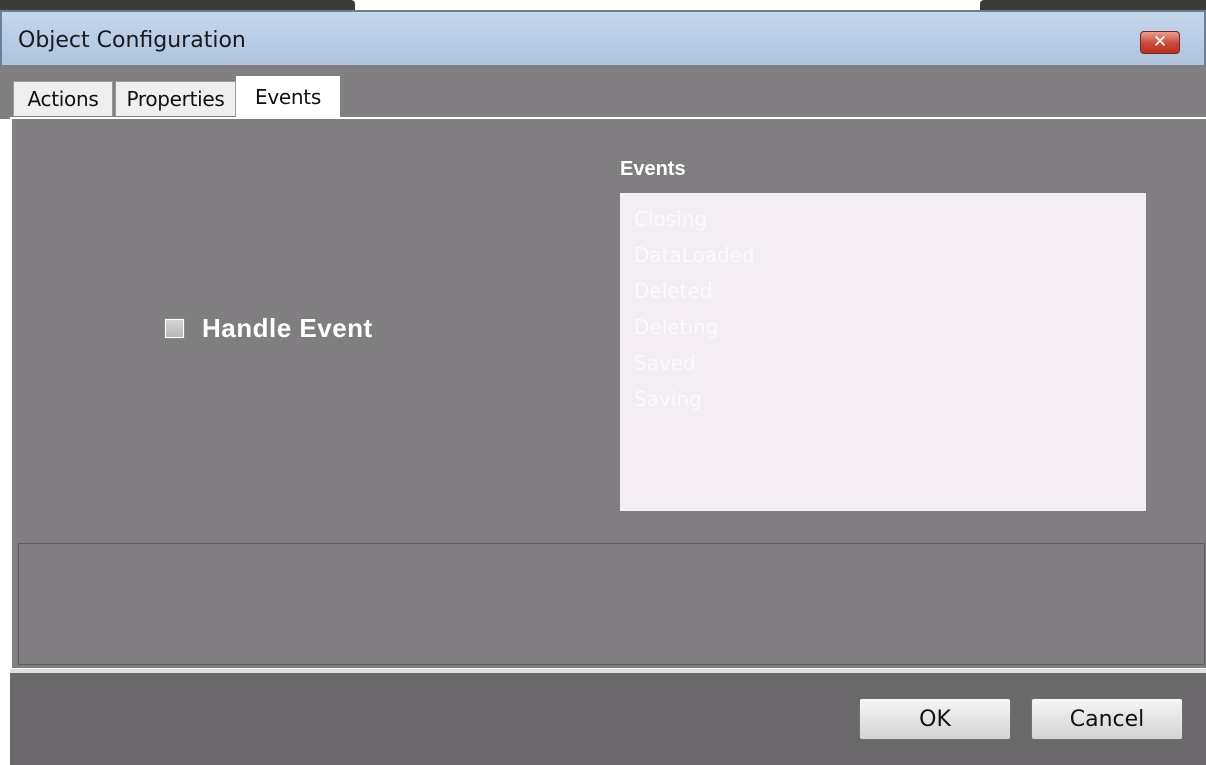 This screenshot has width=1206, height=765. I want to click on close-icon: ✕, so click(1160, 42).